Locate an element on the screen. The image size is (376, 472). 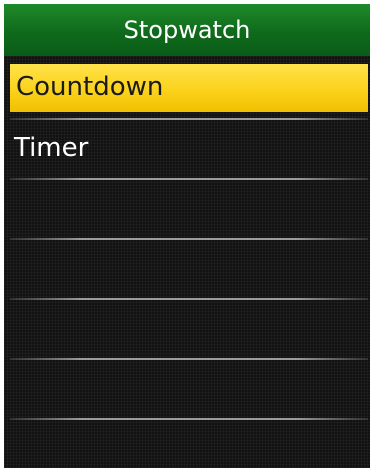
menu-item-label: Timer is located at coordinates (51, 148).